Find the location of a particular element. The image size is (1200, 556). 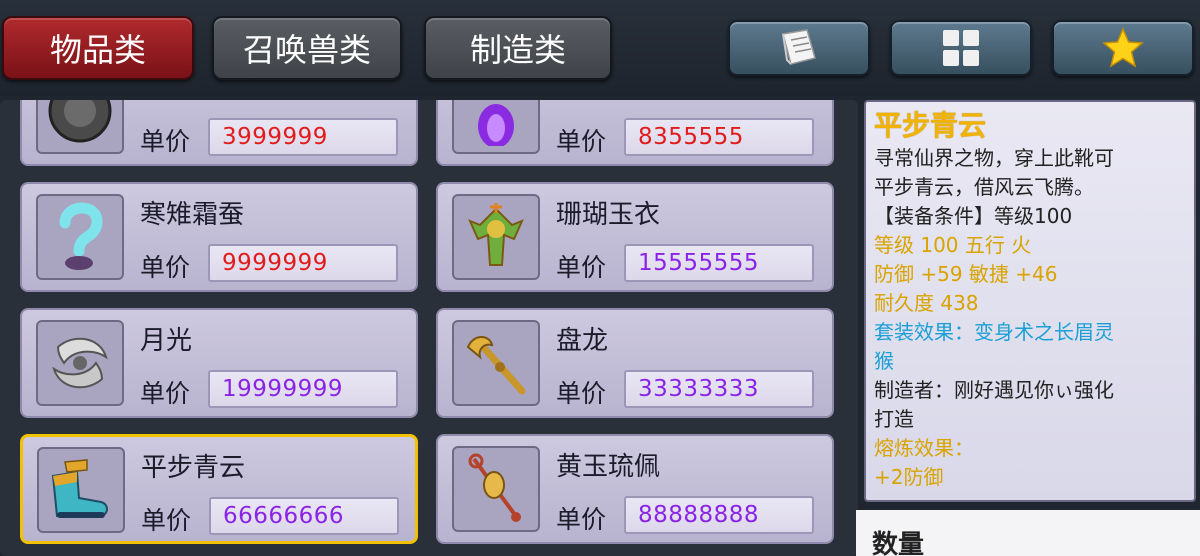

price-value: 15555555 is located at coordinates (719, 263).